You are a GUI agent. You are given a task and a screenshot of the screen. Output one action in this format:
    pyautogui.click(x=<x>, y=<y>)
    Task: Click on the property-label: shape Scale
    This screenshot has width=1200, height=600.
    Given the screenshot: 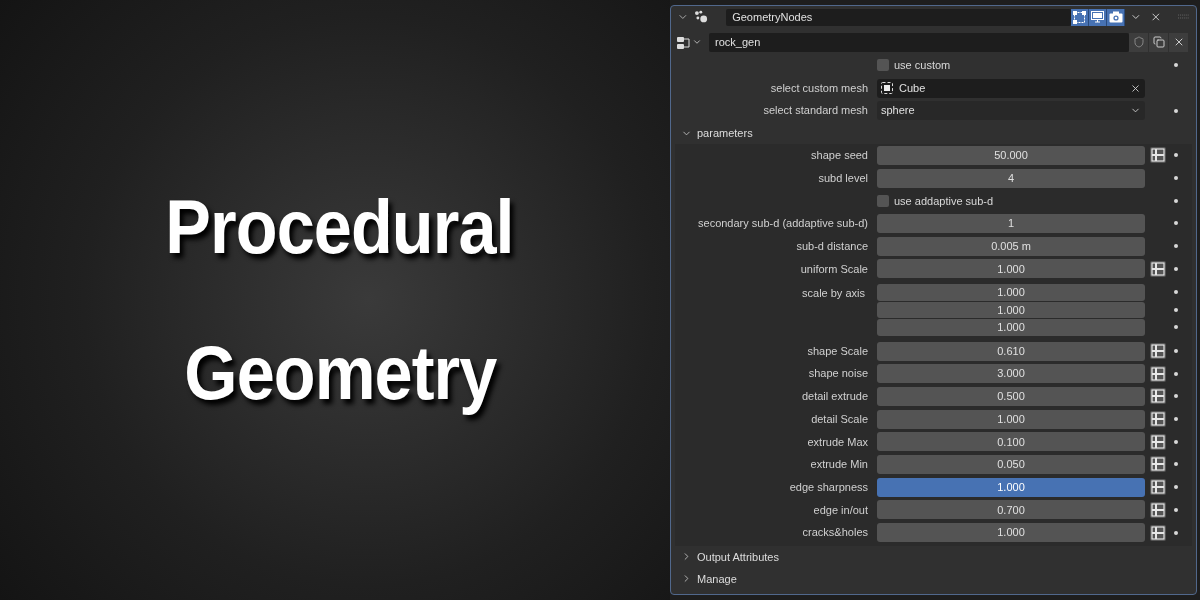 What is the action you would take?
    pyautogui.click(x=837, y=351)
    